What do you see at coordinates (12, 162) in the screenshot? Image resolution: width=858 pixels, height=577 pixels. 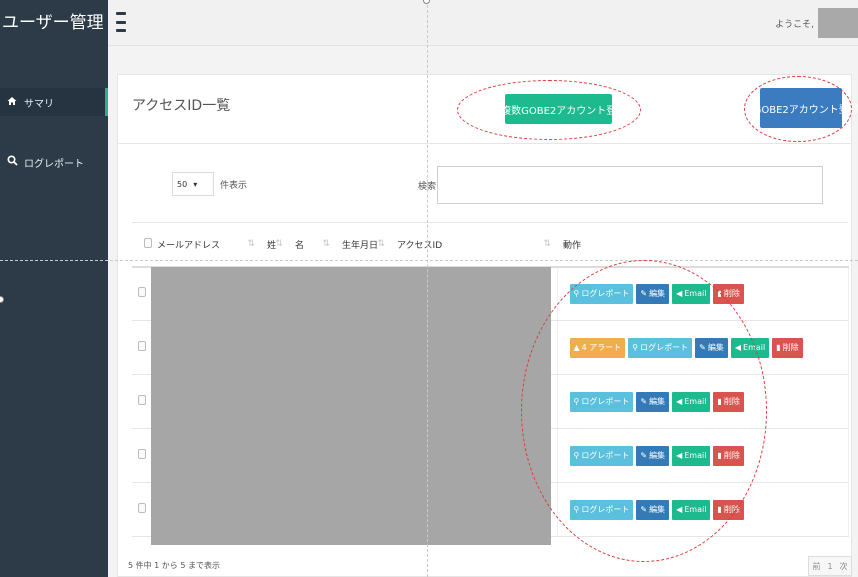 I see `search-icon` at bounding box center [12, 162].